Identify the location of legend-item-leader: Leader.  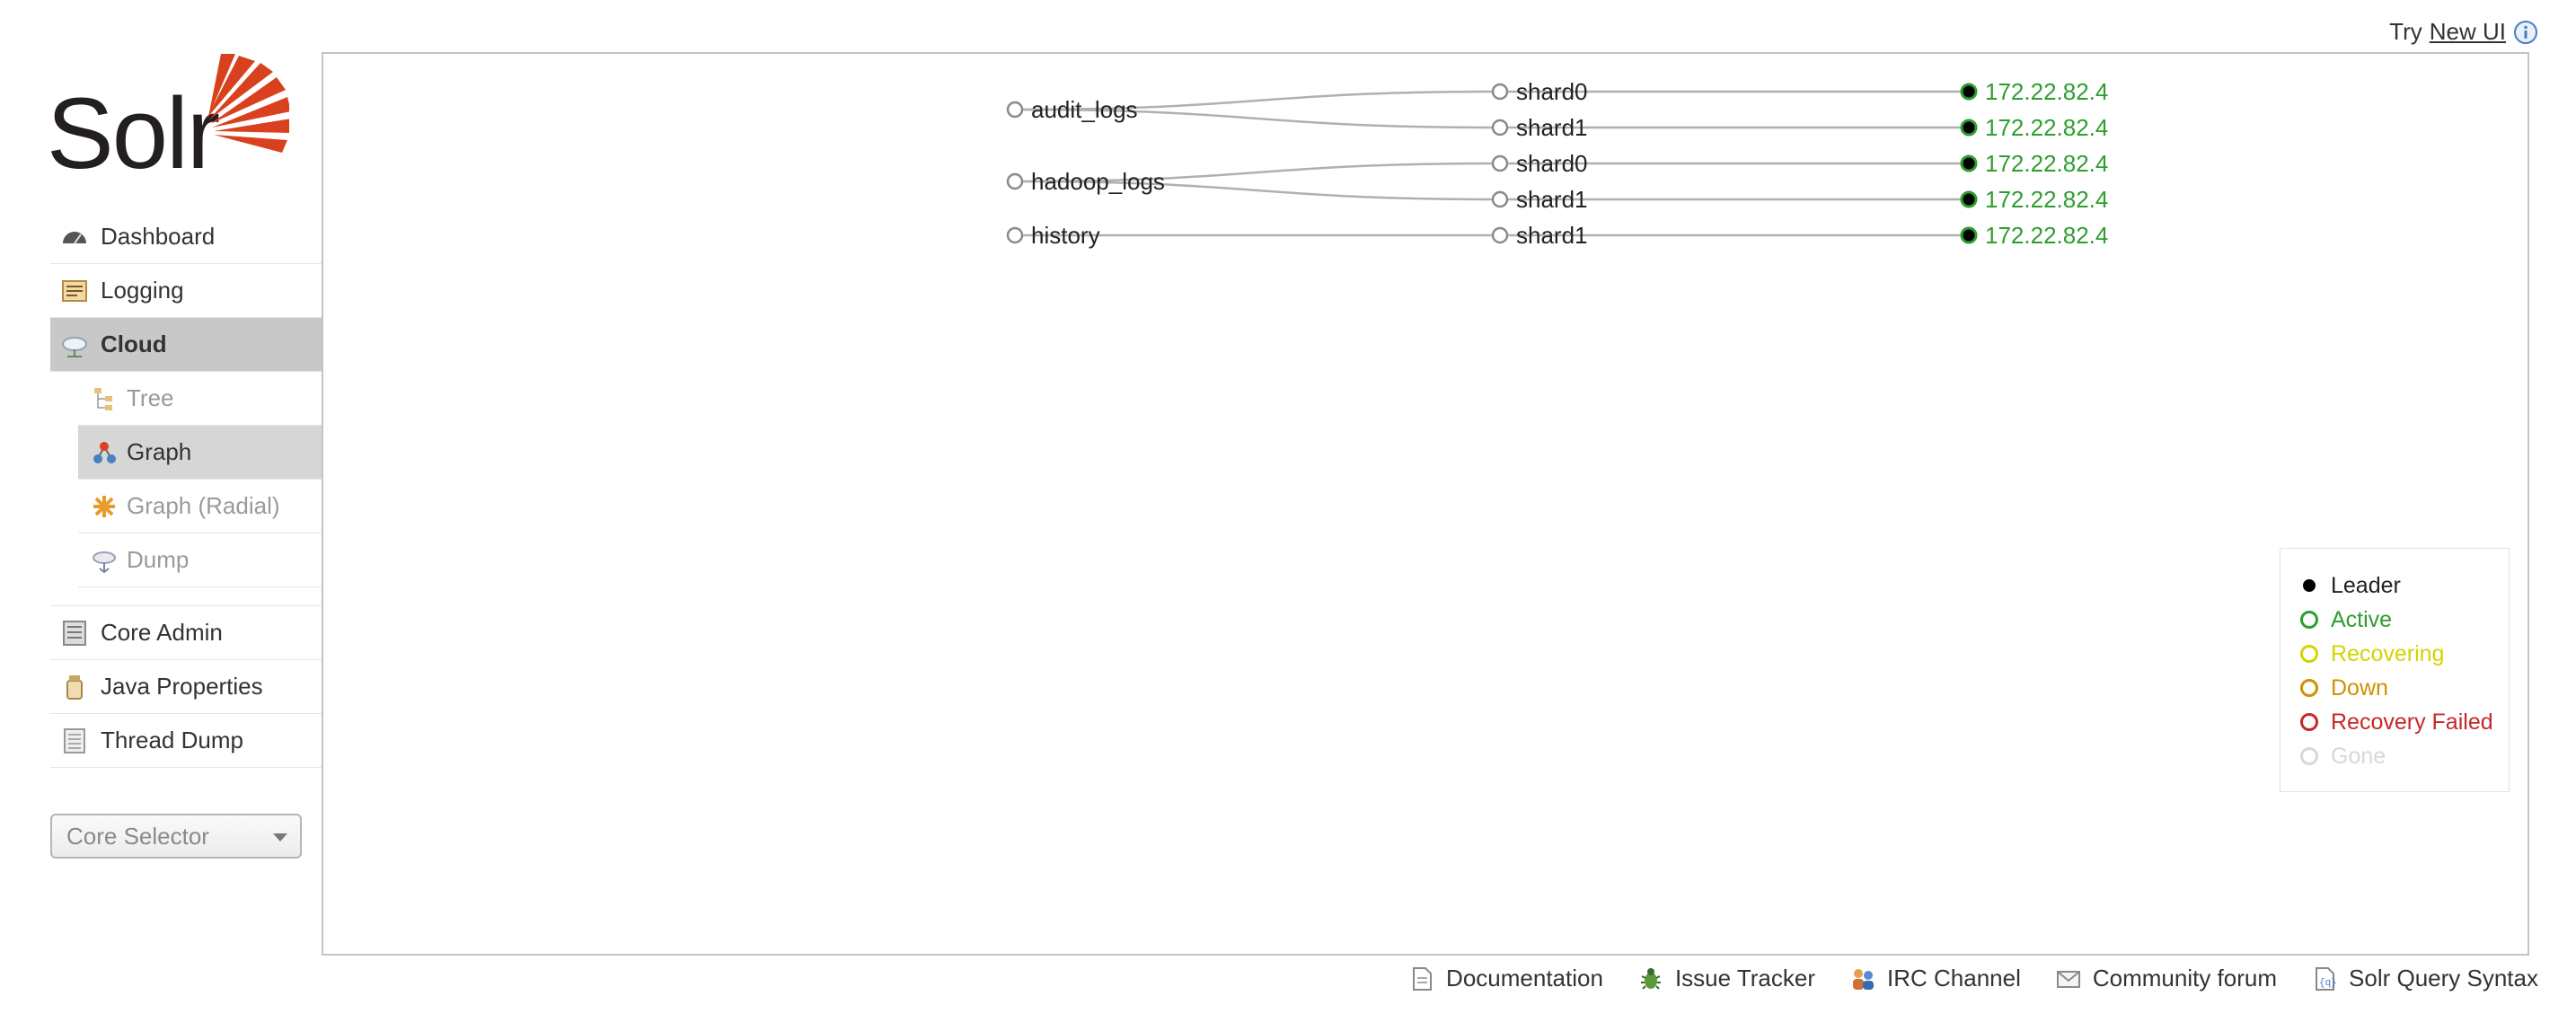
(2404, 586).